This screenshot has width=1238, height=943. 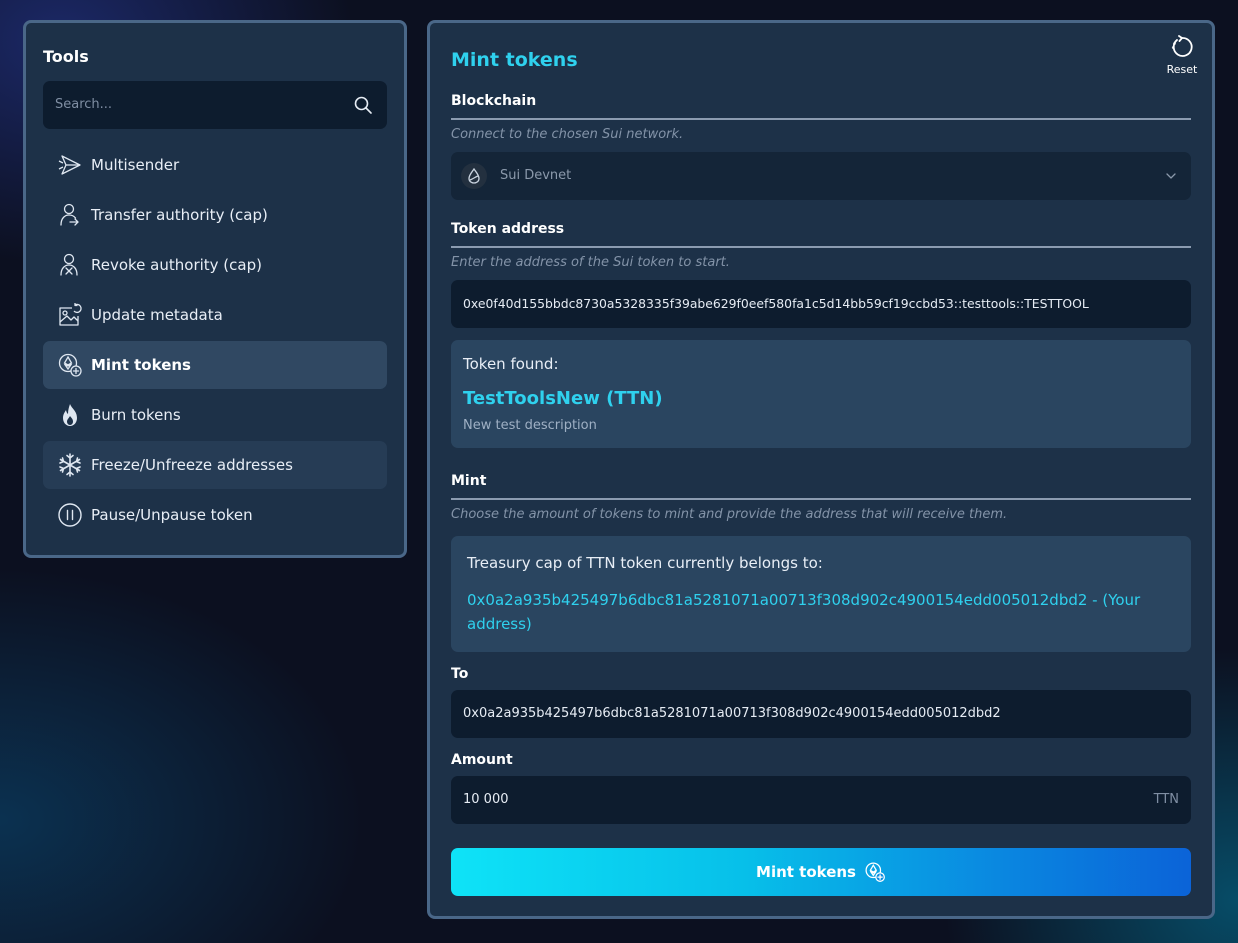 I want to click on blockchain-select: Sui Devnet, so click(x=821, y=176).